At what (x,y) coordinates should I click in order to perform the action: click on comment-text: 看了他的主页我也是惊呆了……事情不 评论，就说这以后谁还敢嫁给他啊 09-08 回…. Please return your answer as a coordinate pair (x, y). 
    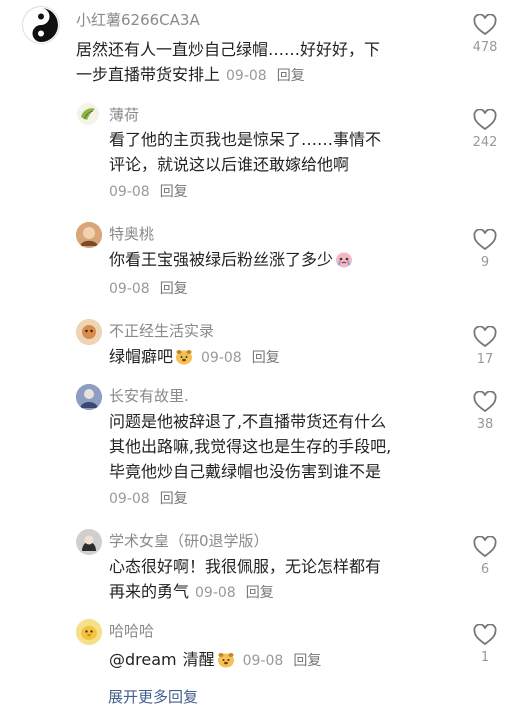
    Looking at the image, I should click on (279, 166).